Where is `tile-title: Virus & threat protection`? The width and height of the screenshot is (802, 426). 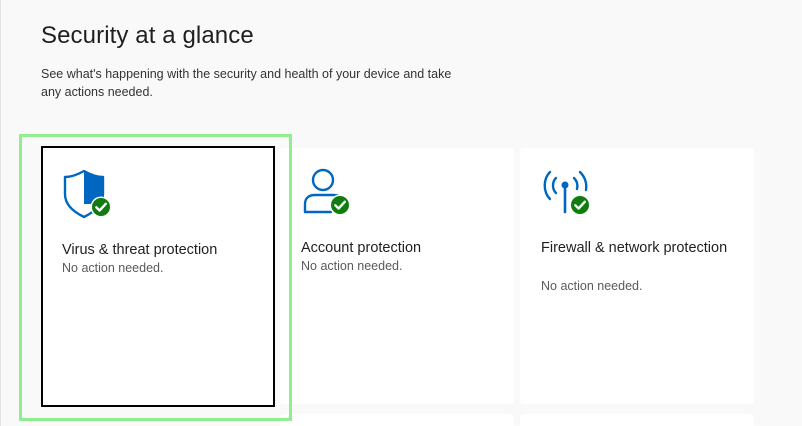
tile-title: Virus & threat protection is located at coordinates (140, 250).